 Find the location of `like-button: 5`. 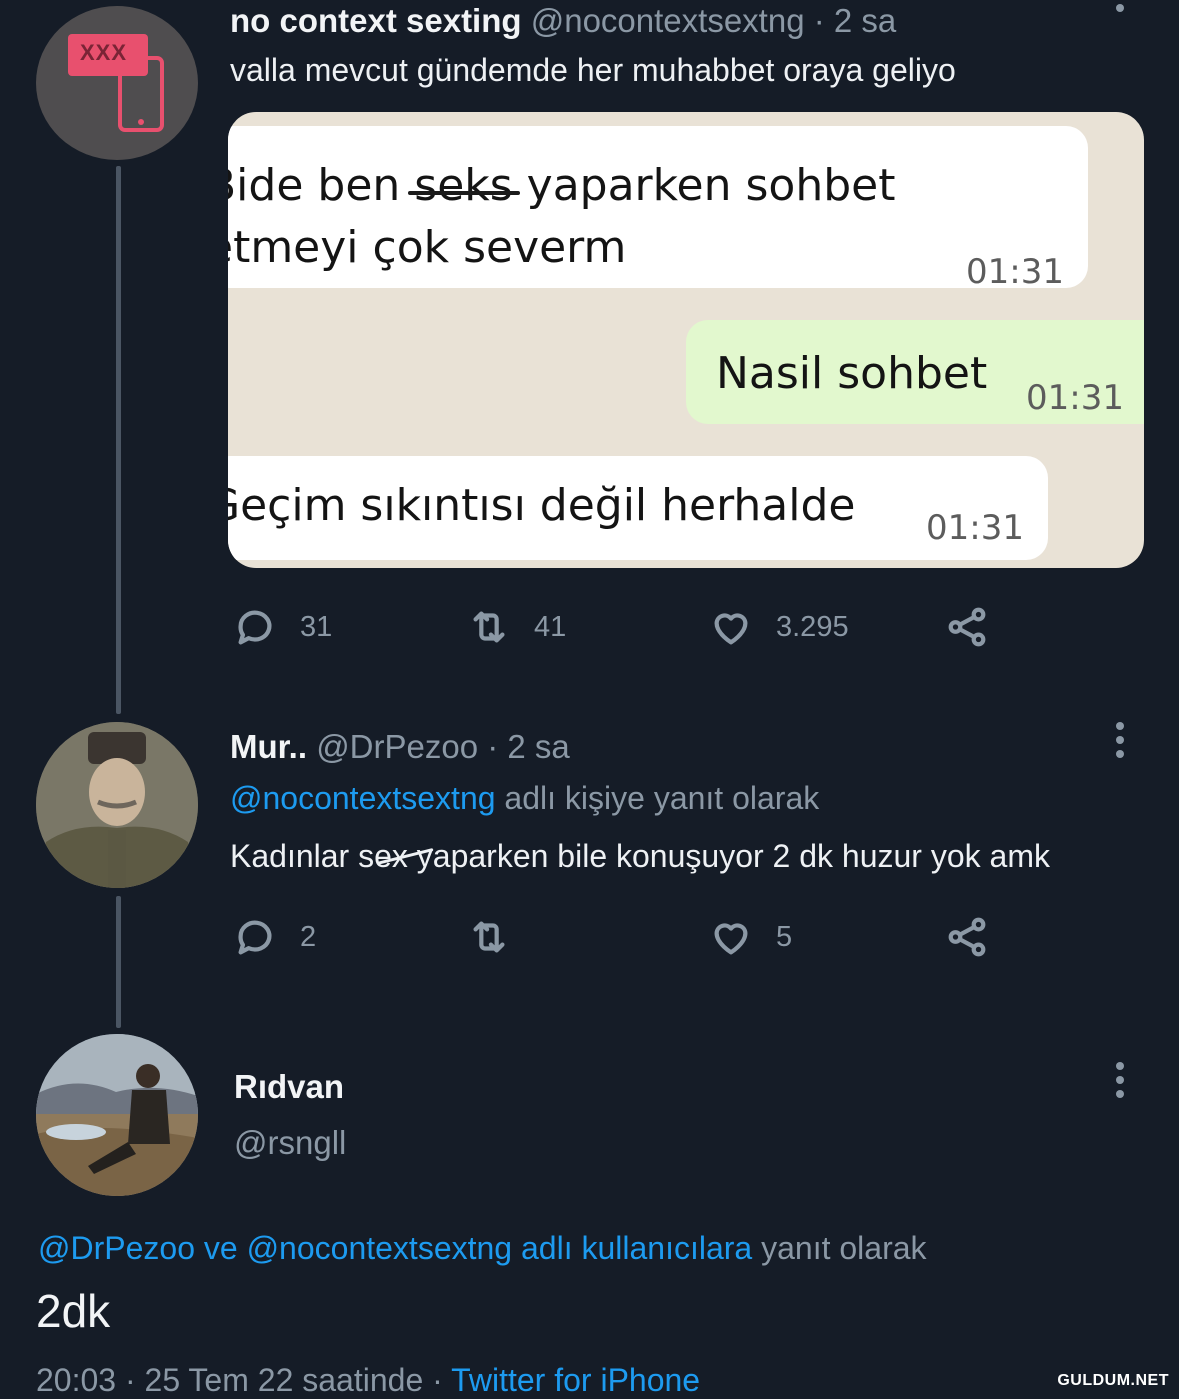

like-button: 5 is located at coordinates (750, 937).